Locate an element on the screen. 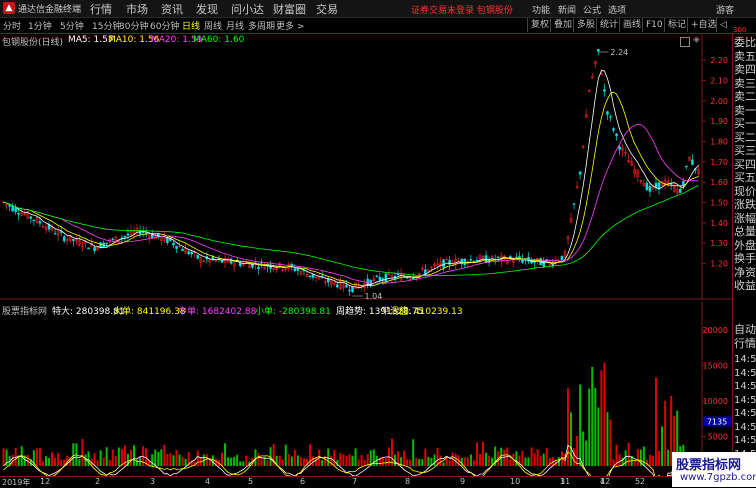 The height and width of the screenshot is (488, 756). login-status: 证券交易未登录 包钢股份 is located at coordinates (462, 9).